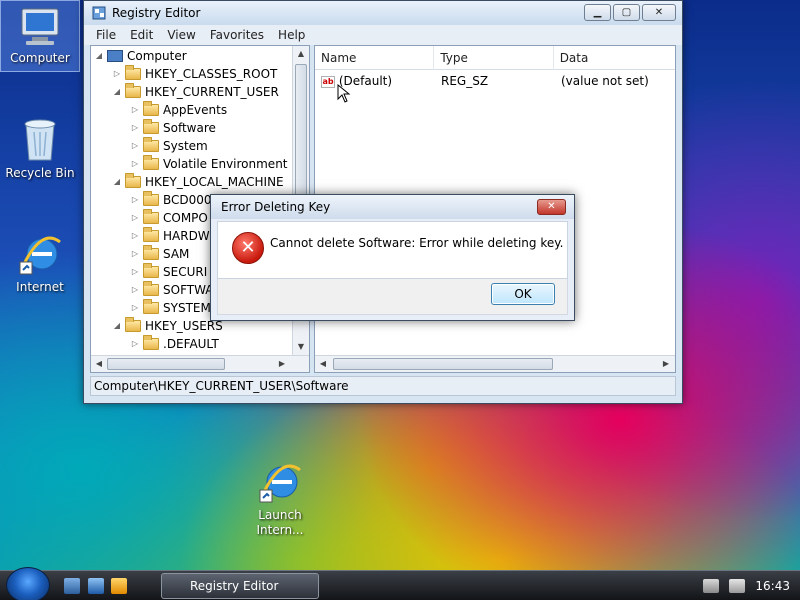 This screenshot has width=800, height=600. What do you see at coordinates (170, 308) in the screenshot?
I see `tree-item: ▷ SYSTEM` at bounding box center [170, 308].